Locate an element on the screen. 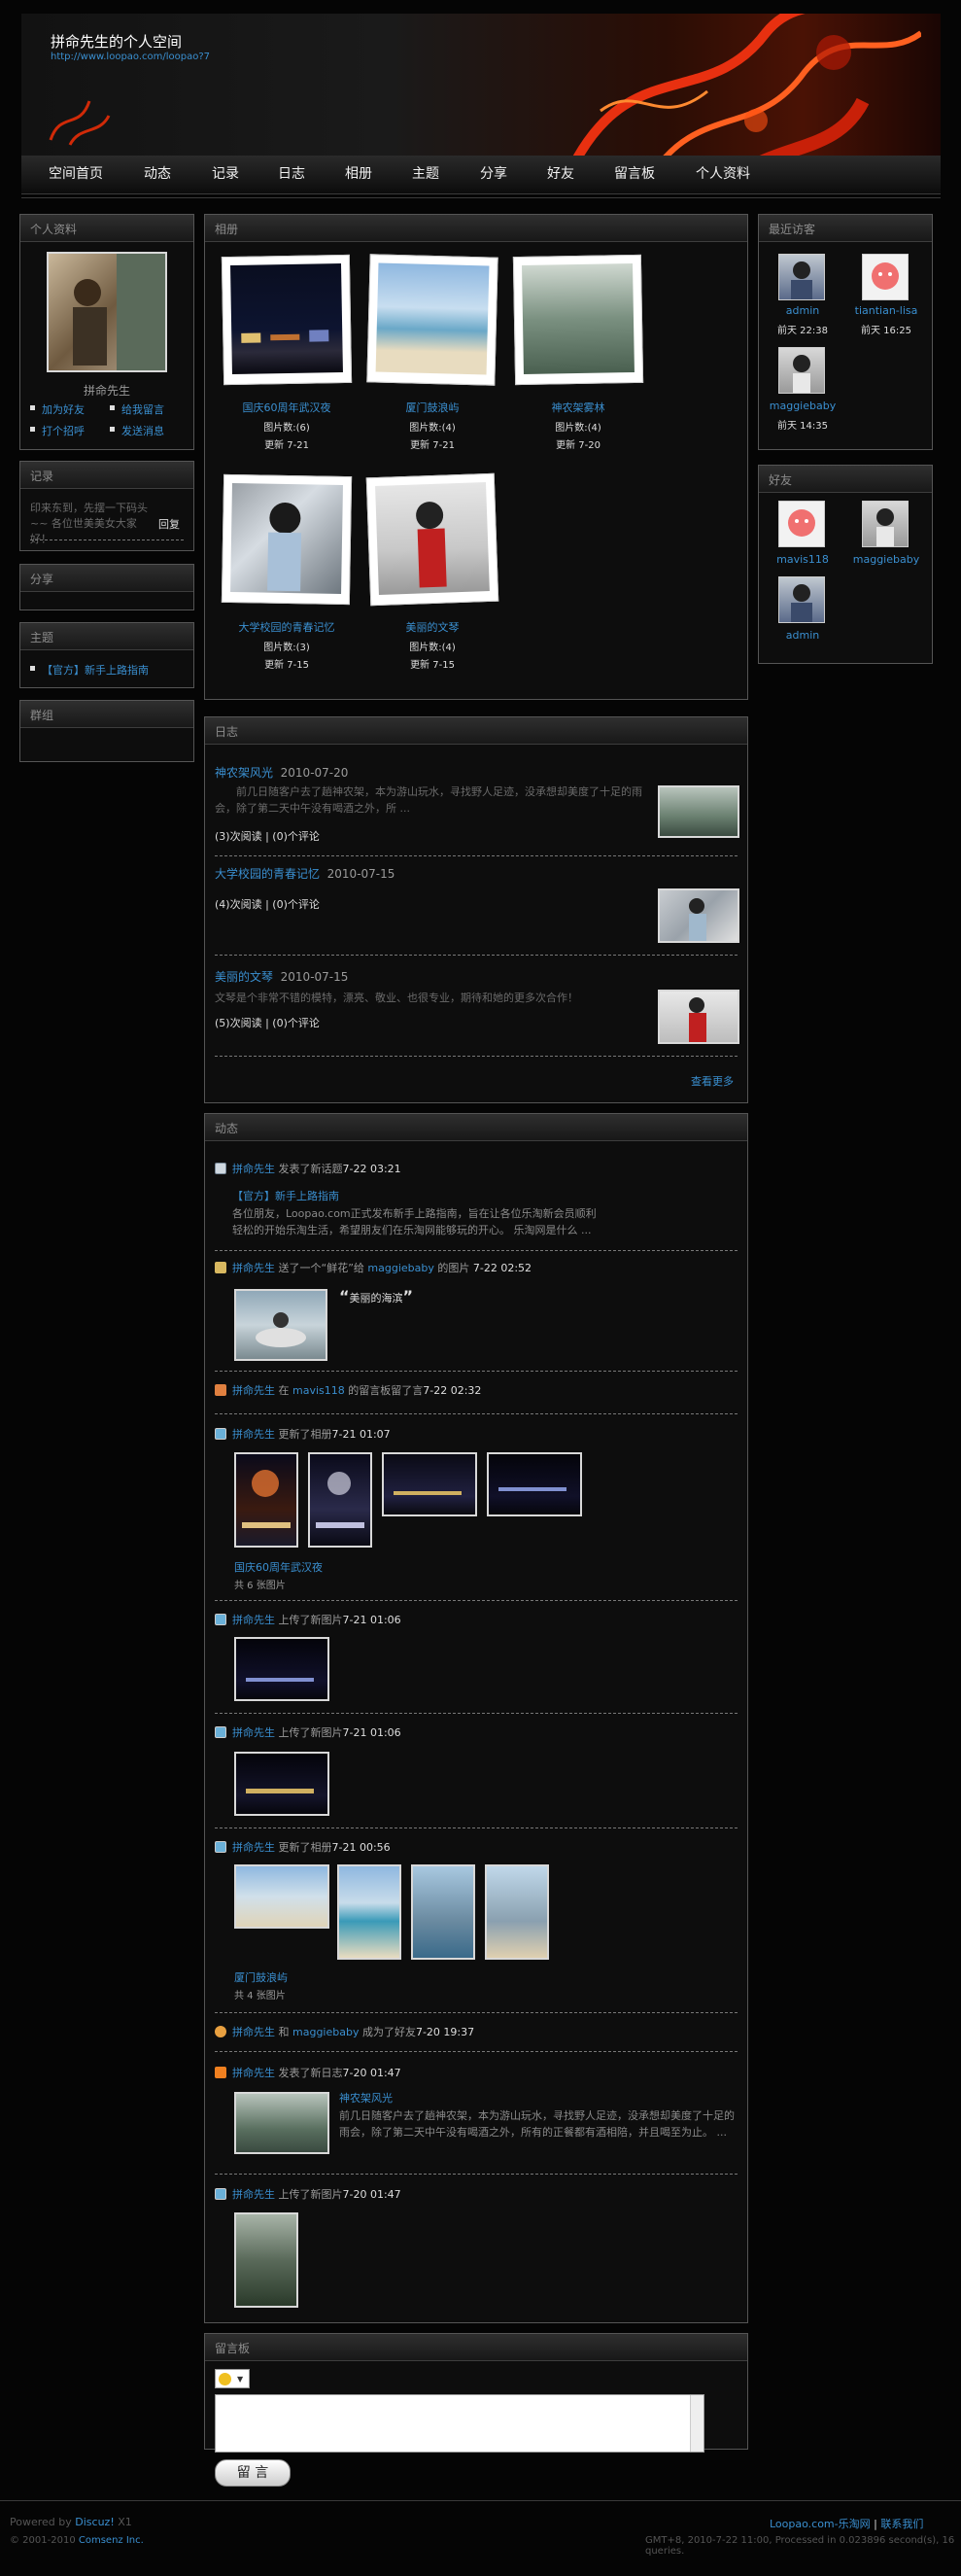 The width and height of the screenshot is (961, 2576). topic-item: 【官方】新手上路指南 is located at coordinates (89, 670).